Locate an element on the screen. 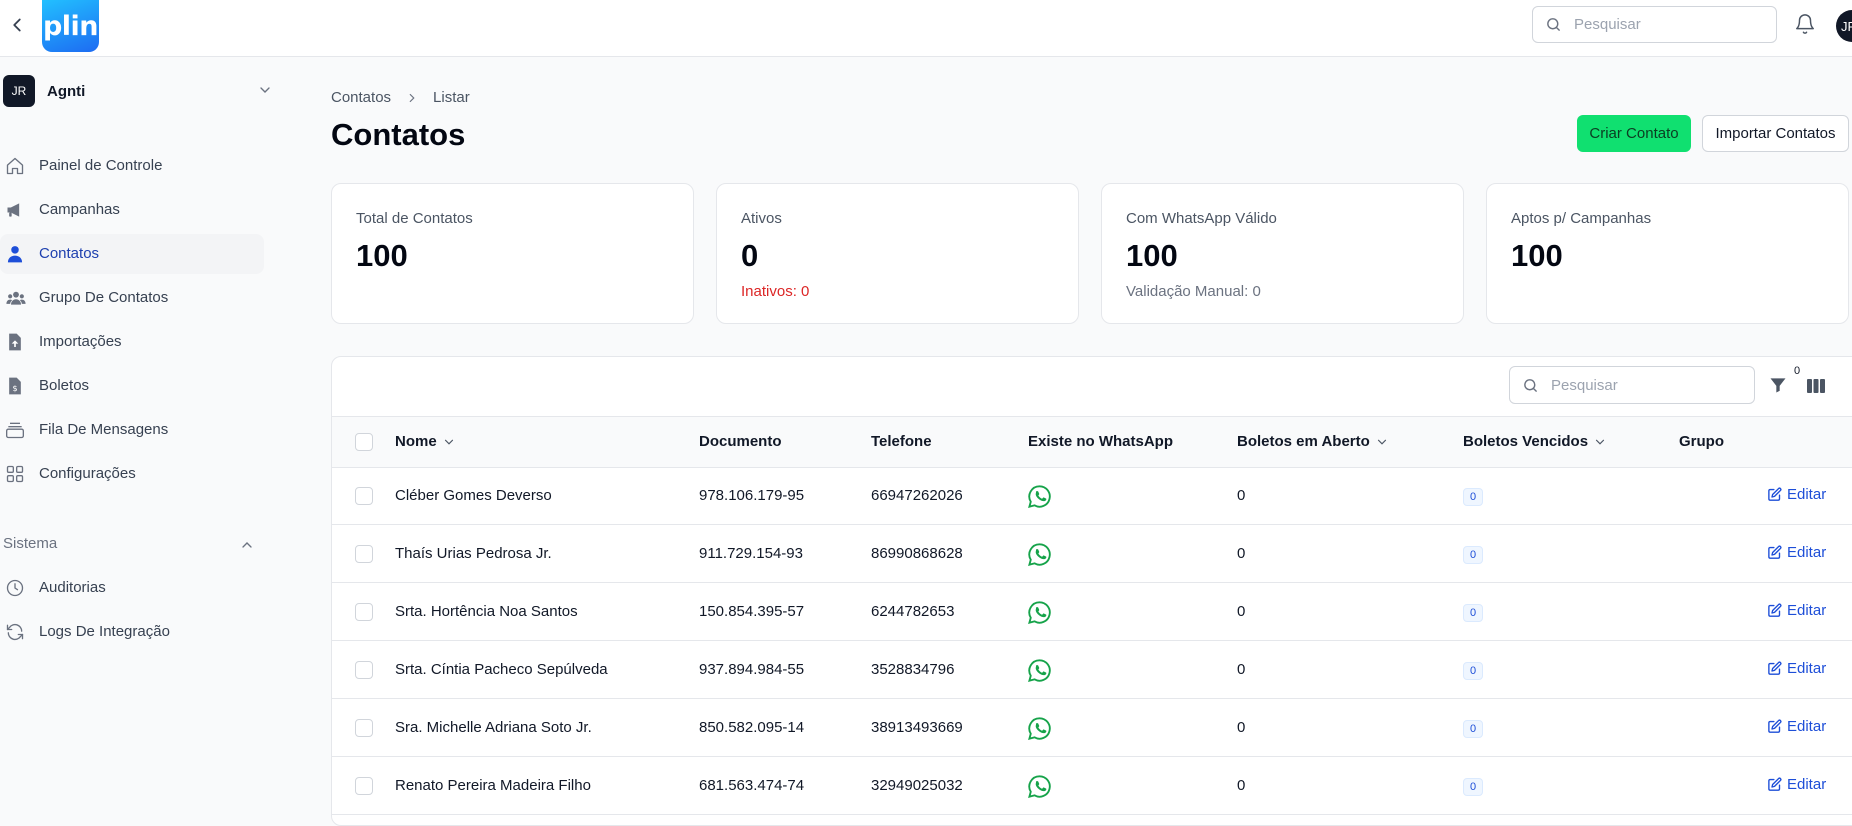 The width and height of the screenshot is (1852, 826). cell-telefone: 38913493669 is located at coordinates (917, 727).